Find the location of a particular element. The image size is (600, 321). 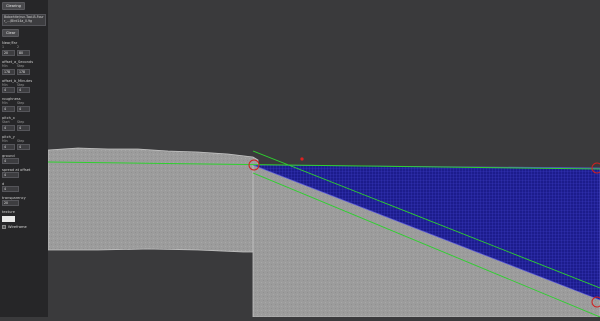

param-label: transparency is located at coordinates (14, 198).